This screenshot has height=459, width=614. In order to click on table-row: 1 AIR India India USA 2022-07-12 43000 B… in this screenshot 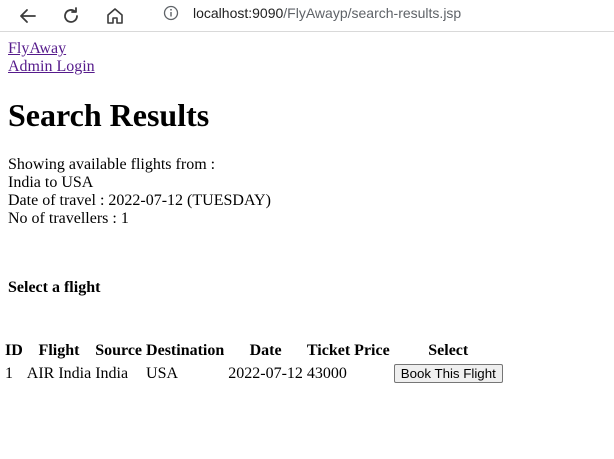, I will do `click(254, 373)`.